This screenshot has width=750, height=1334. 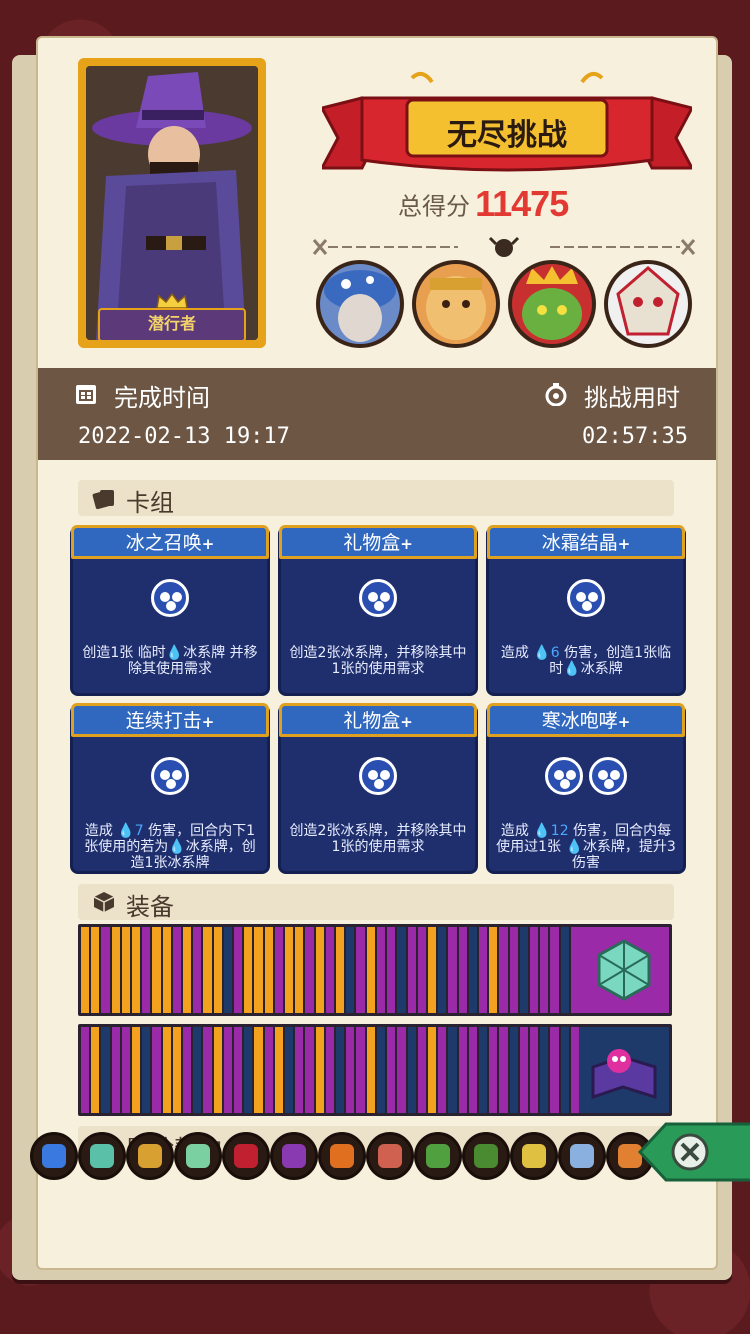 What do you see at coordinates (54, 1156) in the screenshot?
I see `blue-flame-skull-icon` at bounding box center [54, 1156].